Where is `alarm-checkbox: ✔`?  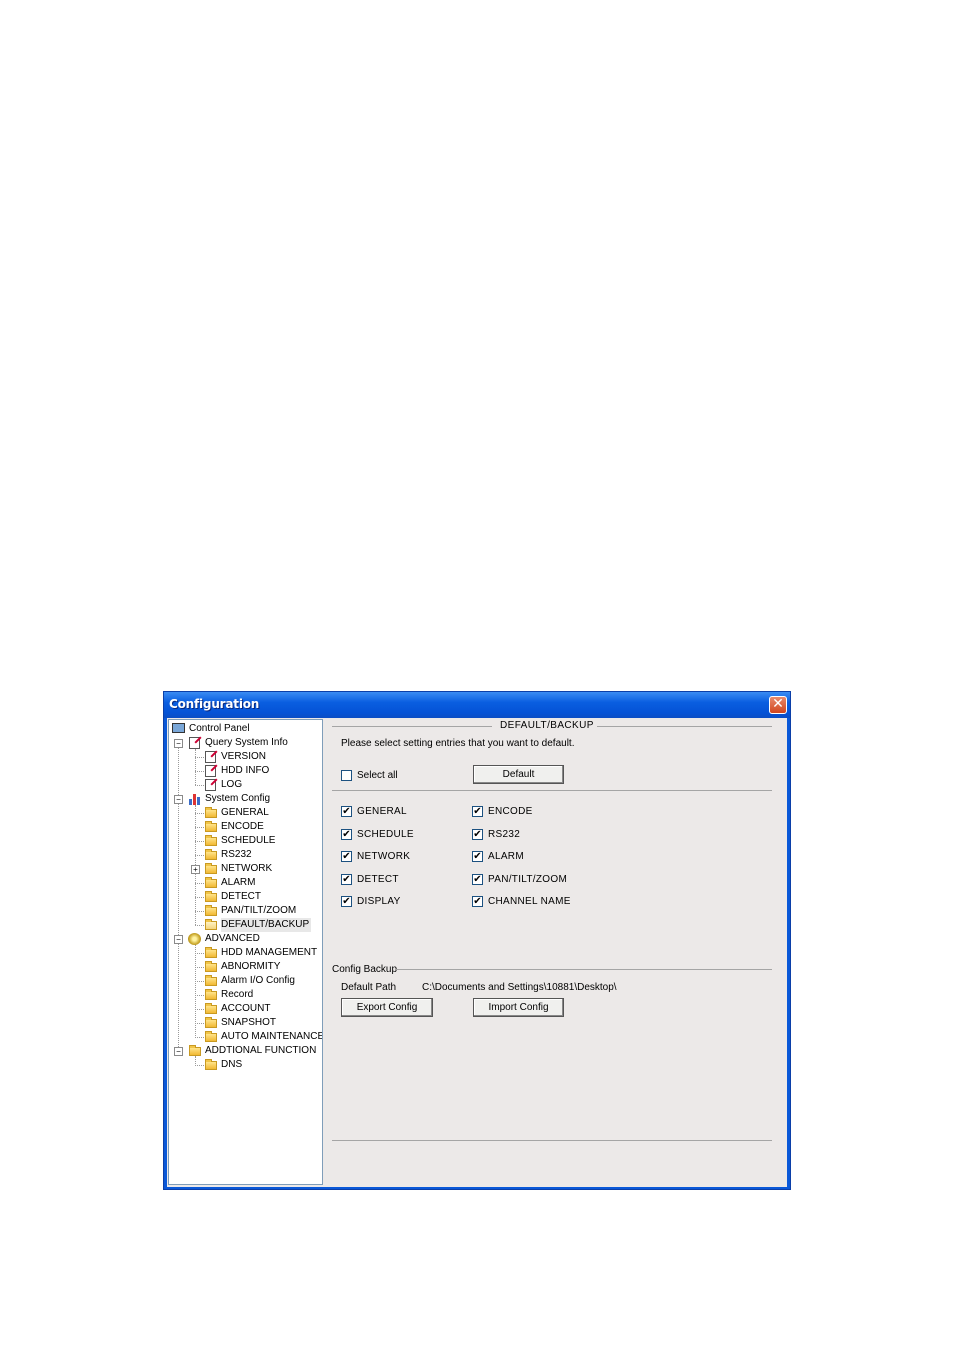 alarm-checkbox: ✔ is located at coordinates (477, 856).